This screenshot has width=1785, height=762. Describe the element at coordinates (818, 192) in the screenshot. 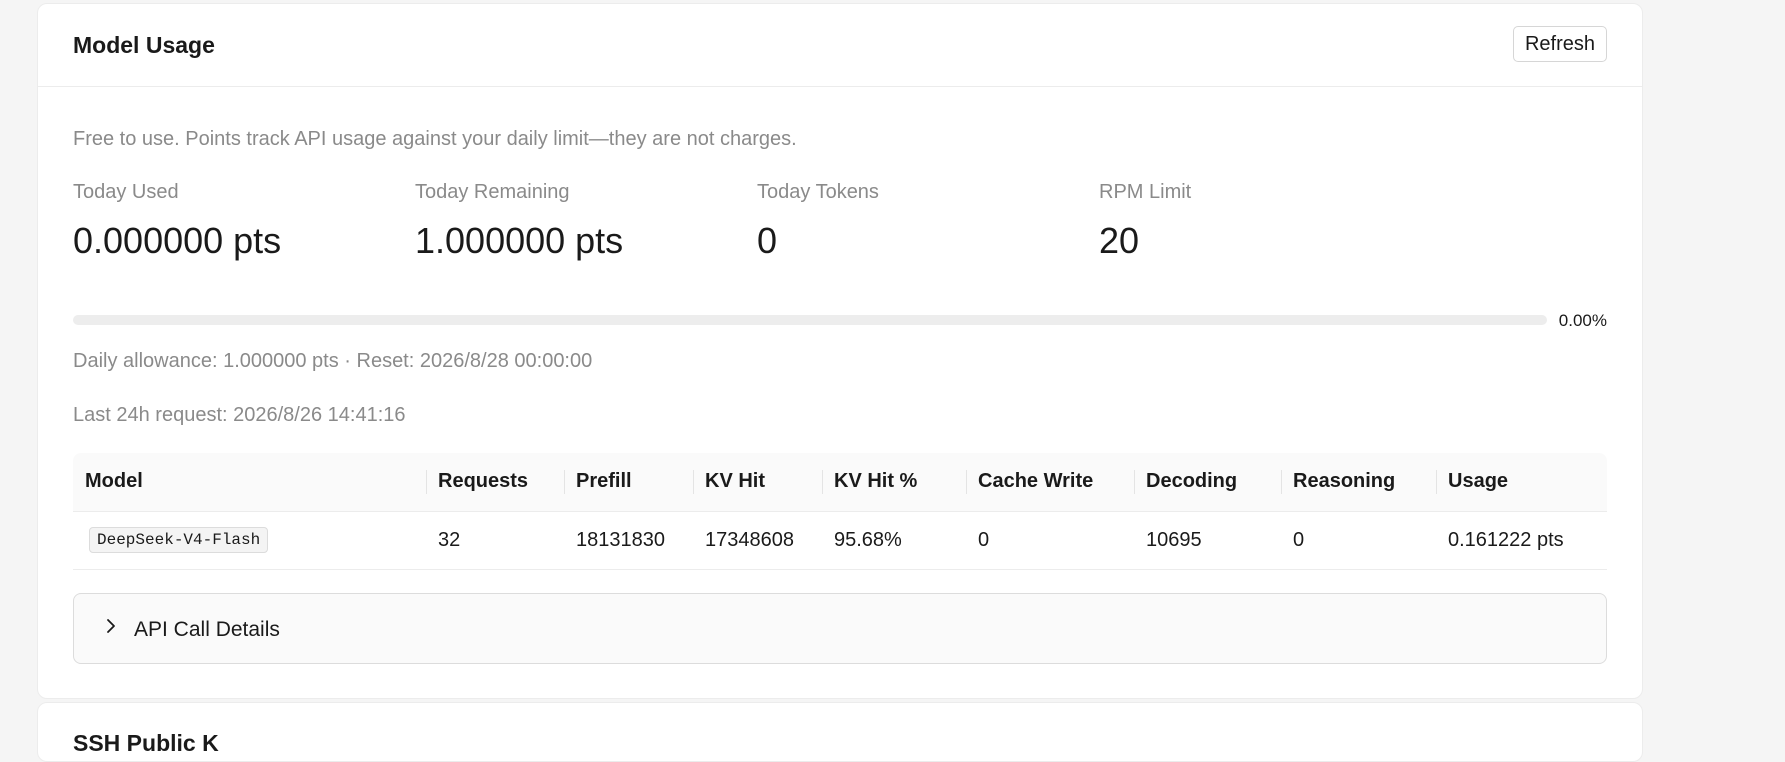

I see `stat-label: Today Tokens` at that location.